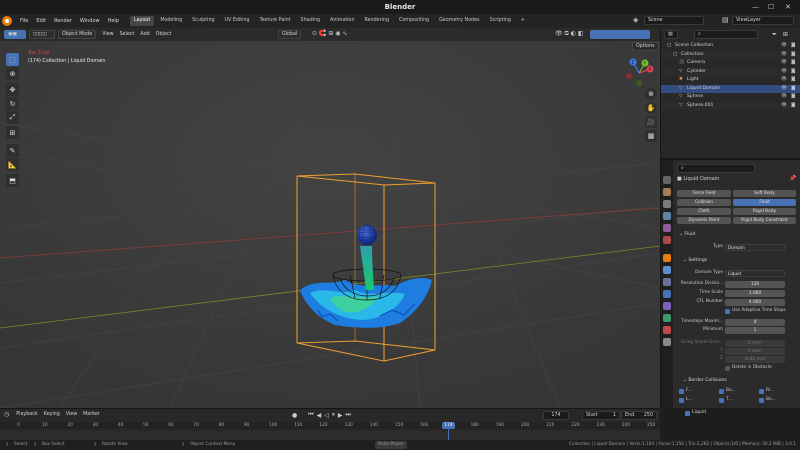 The height and width of the screenshot is (450, 800). I want to click on timesteps-min-field: 1, so click(755, 330).